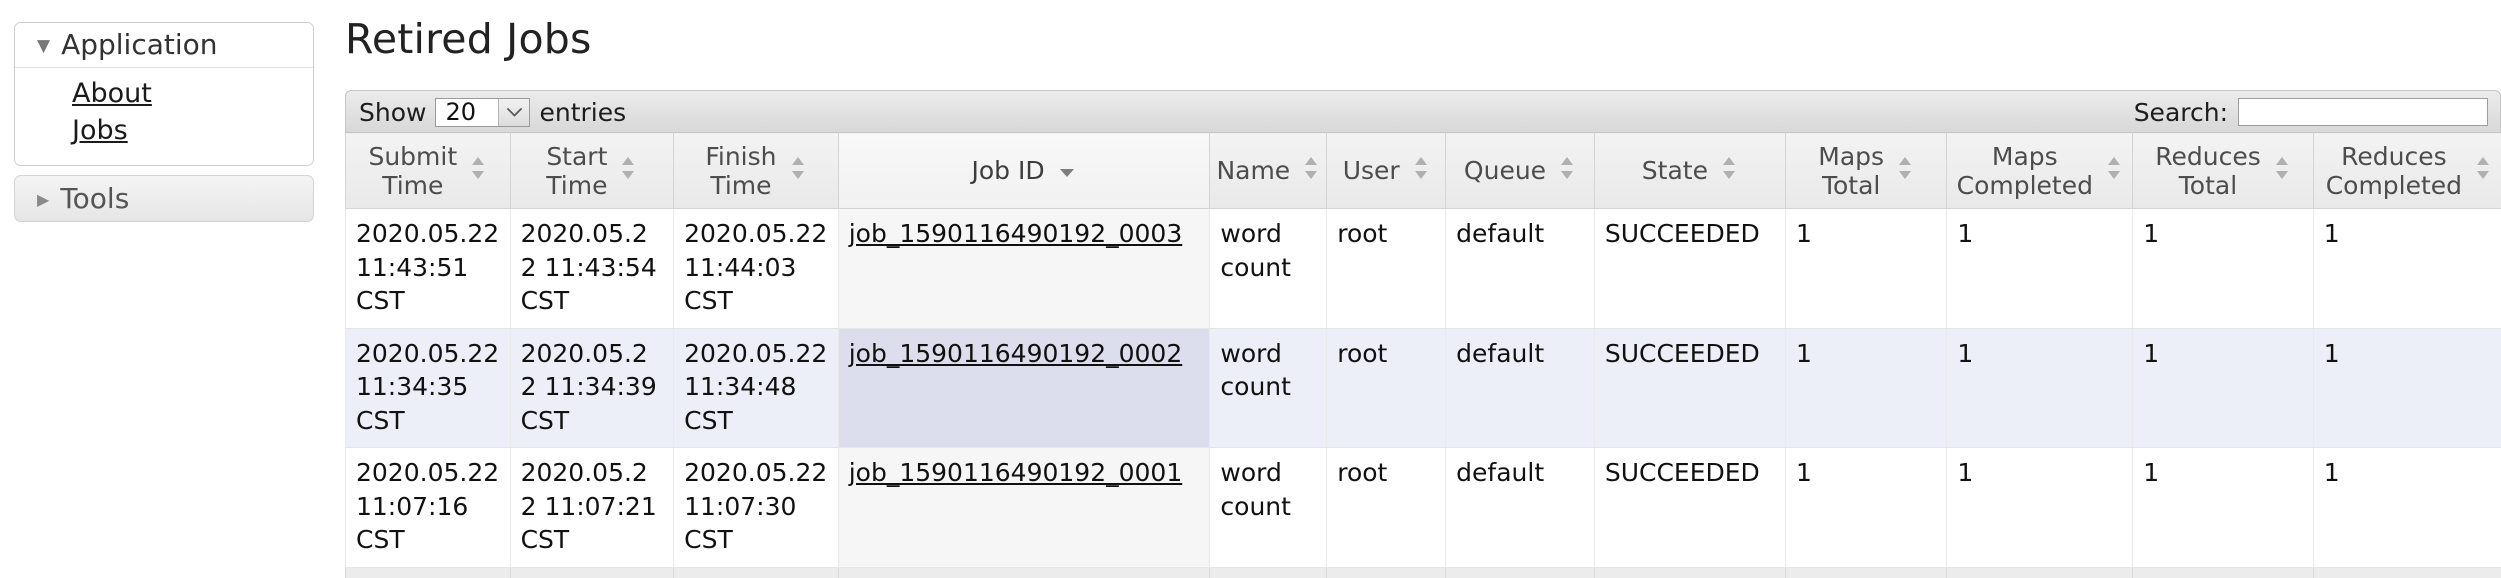  What do you see at coordinates (1024, 572) in the screenshot?
I see `filter-cell-col-job-id` at bounding box center [1024, 572].